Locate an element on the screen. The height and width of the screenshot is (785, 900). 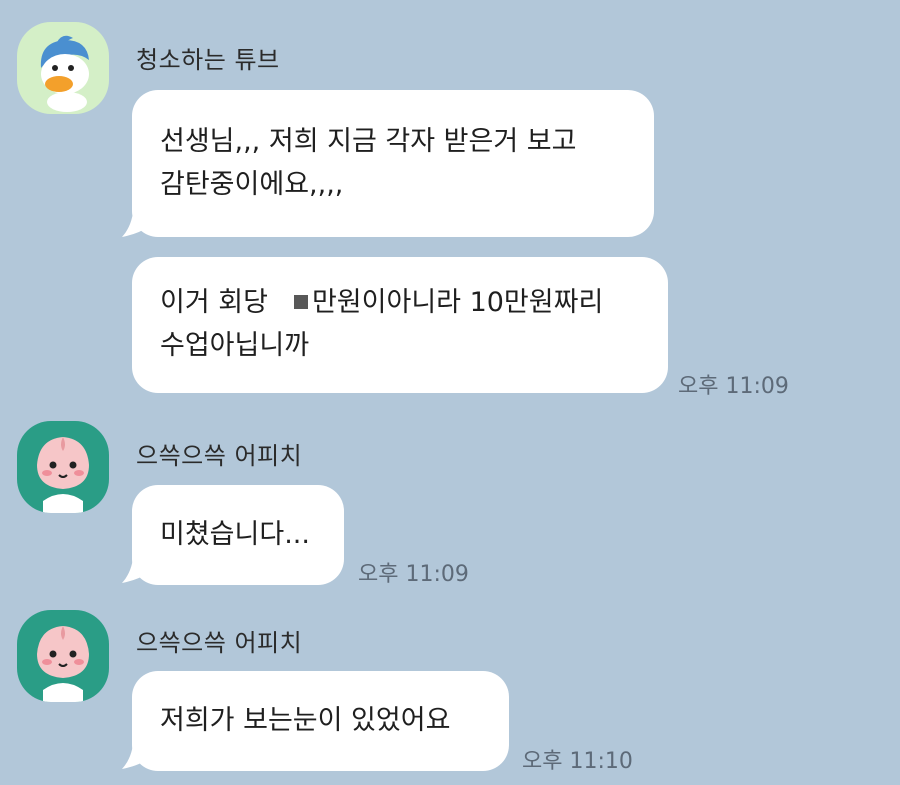
message-bubble: 저희가 보는눈이 있었어요 is located at coordinates (320, 721).